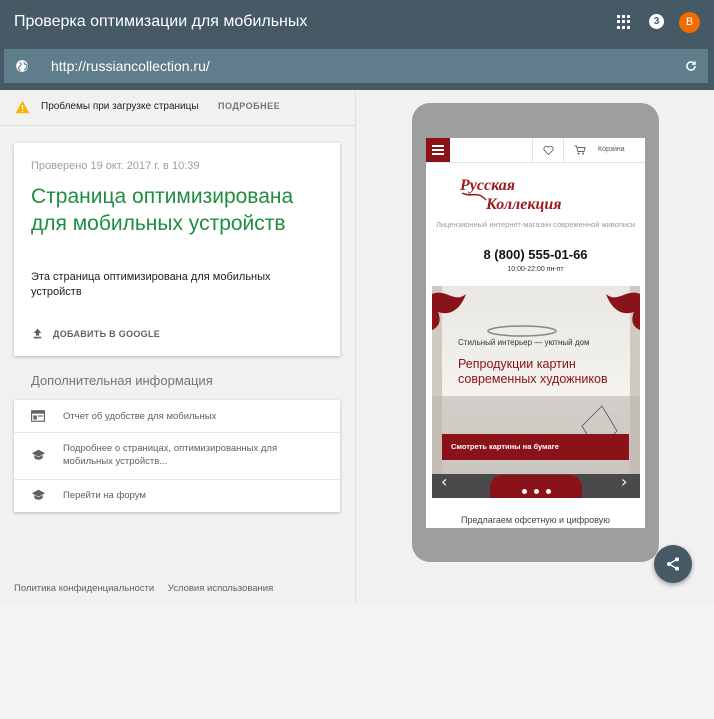 The width and height of the screenshot is (714, 719). What do you see at coordinates (691, 66) in the screenshot?
I see `refresh-icon` at bounding box center [691, 66].